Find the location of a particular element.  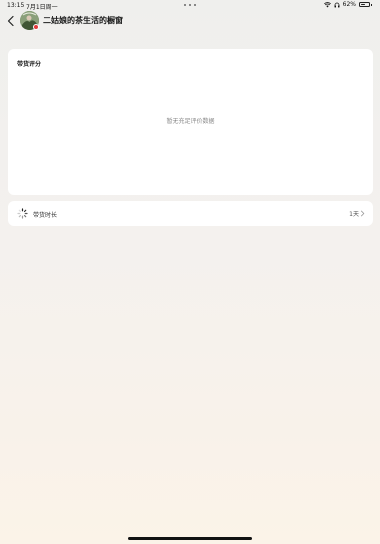

duration-value: 1天 is located at coordinates (354, 214).